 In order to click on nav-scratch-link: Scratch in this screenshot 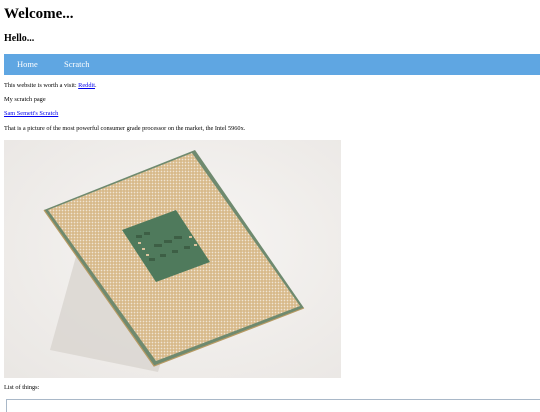, I will do `click(77, 64)`.